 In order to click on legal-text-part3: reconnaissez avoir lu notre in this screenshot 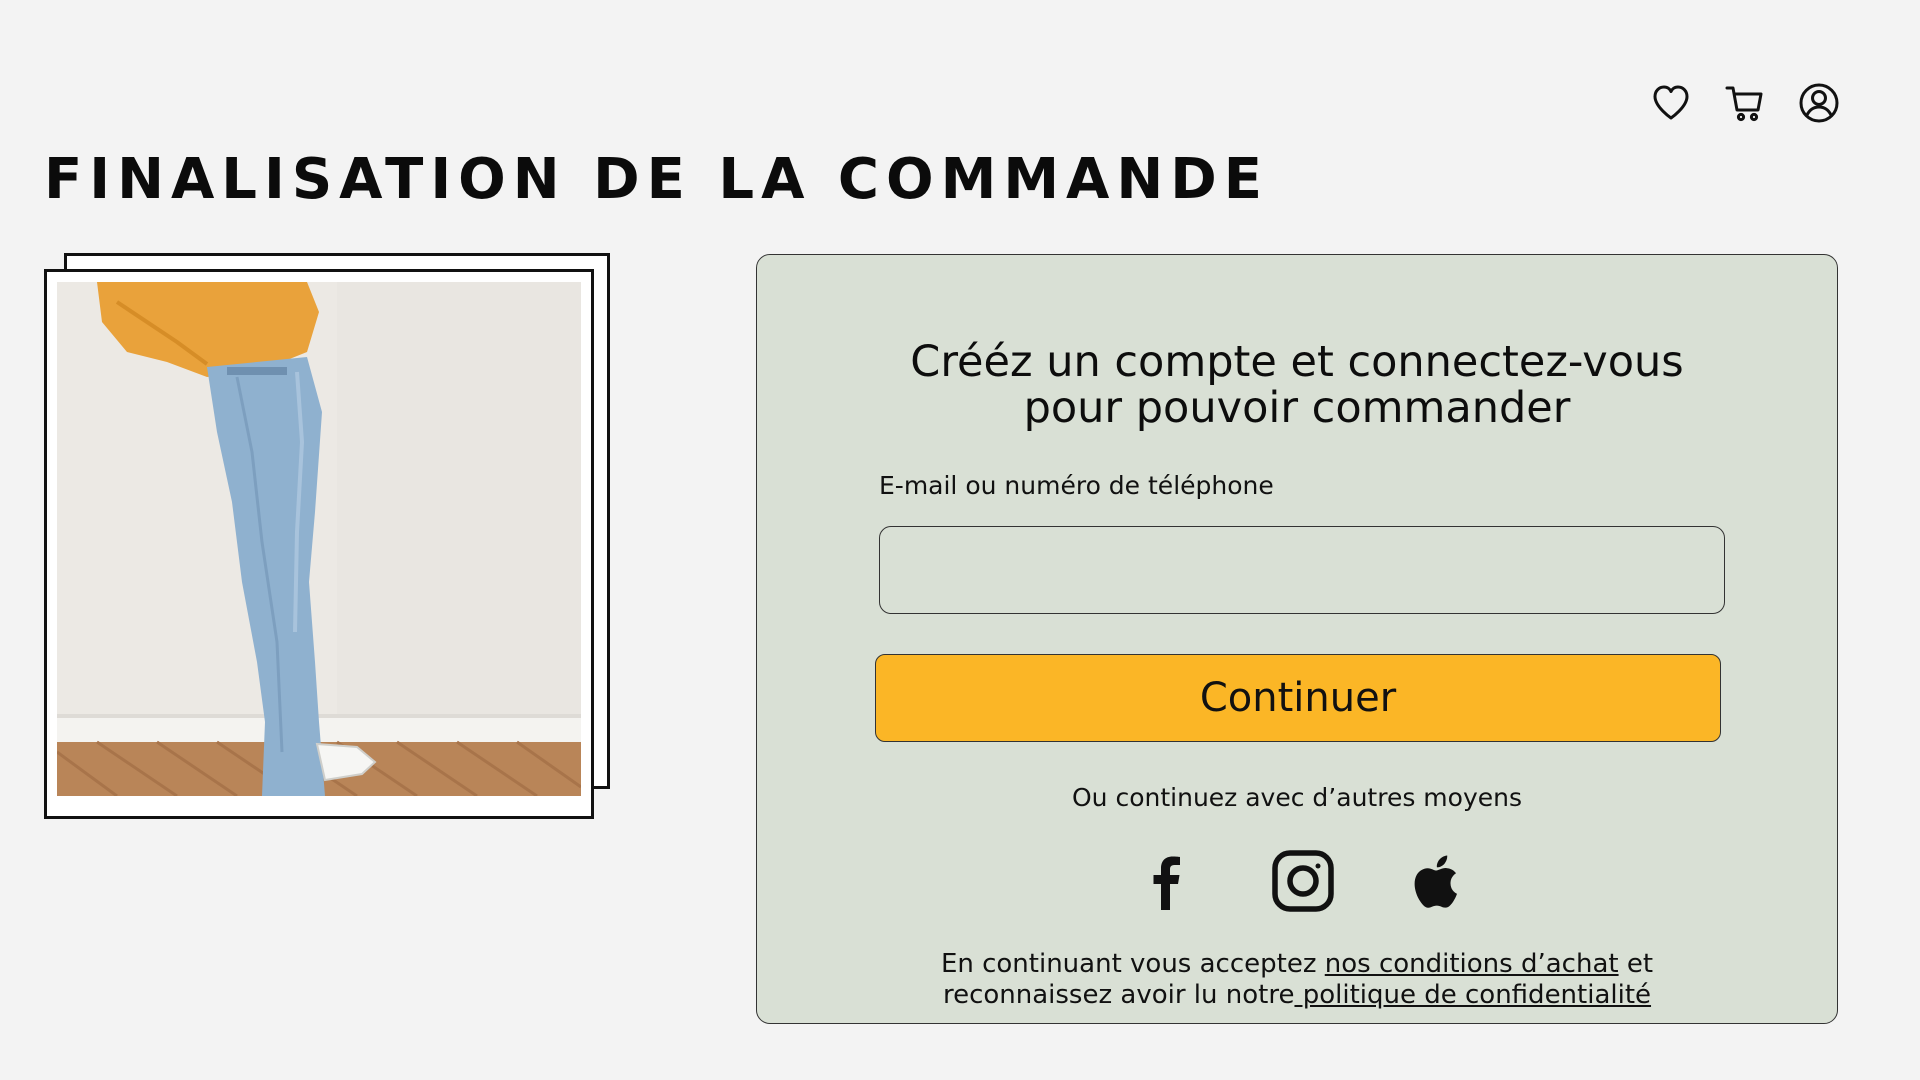, I will do `click(1118, 995)`.